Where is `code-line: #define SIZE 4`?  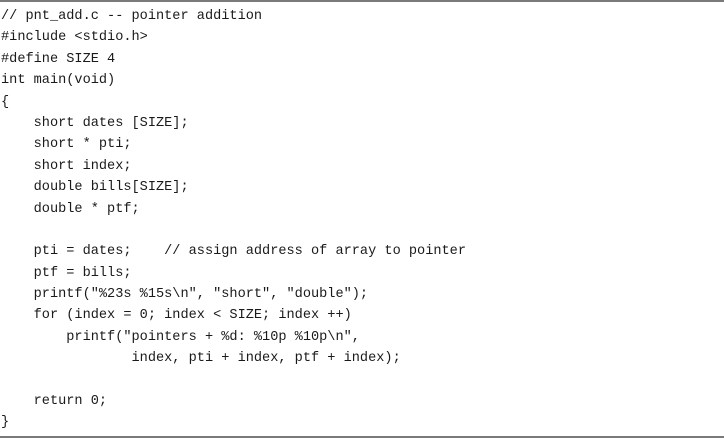
code-line: #define SIZE 4 is located at coordinates (58, 59).